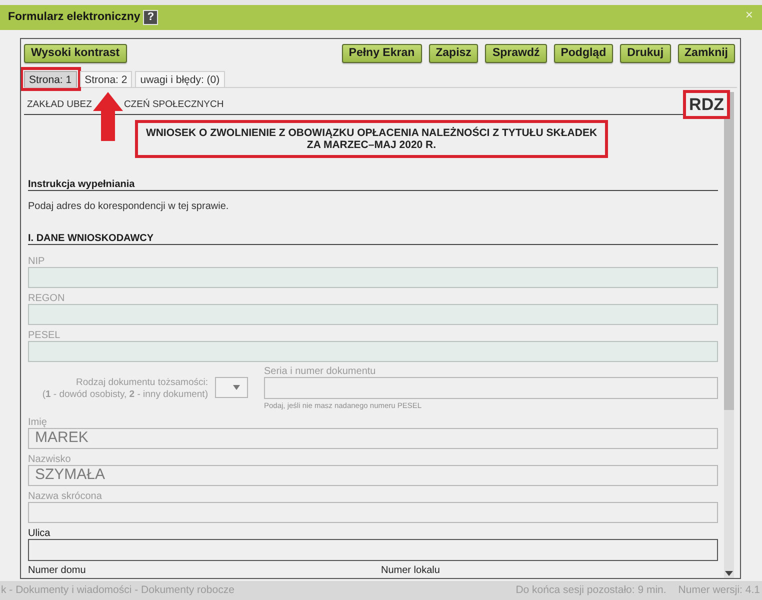 Image resolution: width=762 pixels, height=600 pixels. What do you see at coordinates (180, 79) in the screenshot?
I see `tab: uwagi i błędy: (0)` at bounding box center [180, 79].